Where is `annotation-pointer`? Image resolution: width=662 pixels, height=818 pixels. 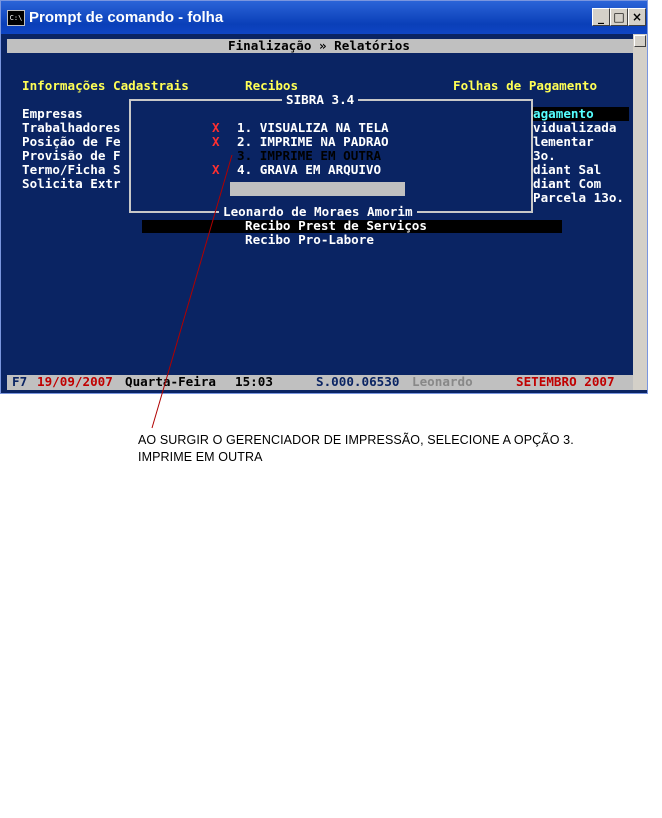
annotation-pointer is located at coordinates (192, 291).